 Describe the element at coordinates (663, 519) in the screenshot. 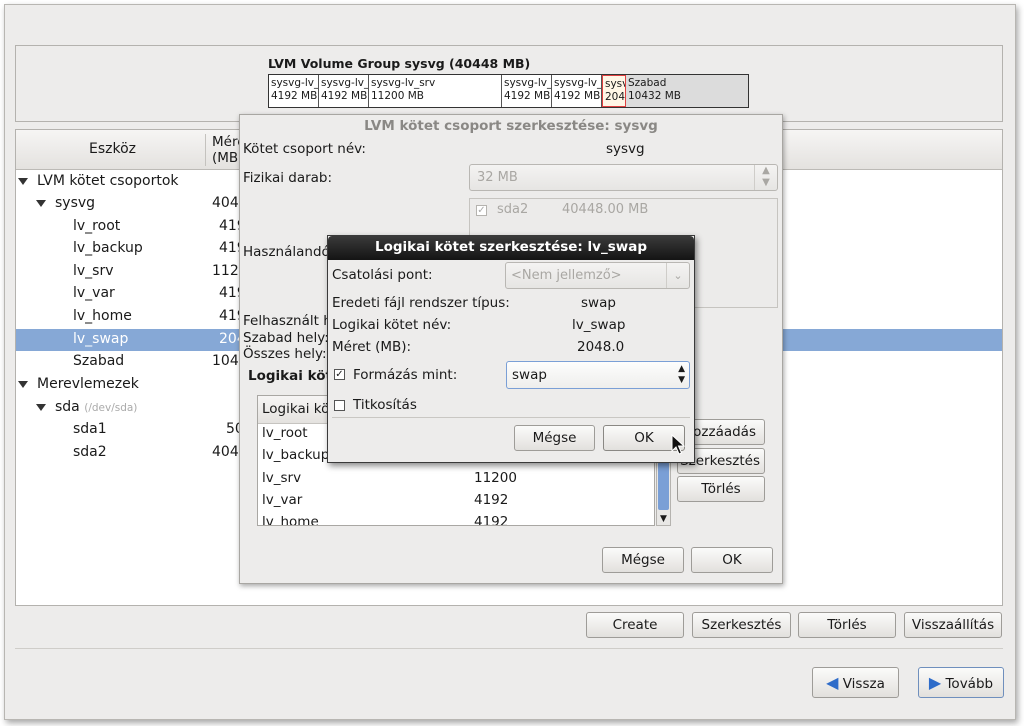

I see `chevron-down-icon: ▼` at that location.